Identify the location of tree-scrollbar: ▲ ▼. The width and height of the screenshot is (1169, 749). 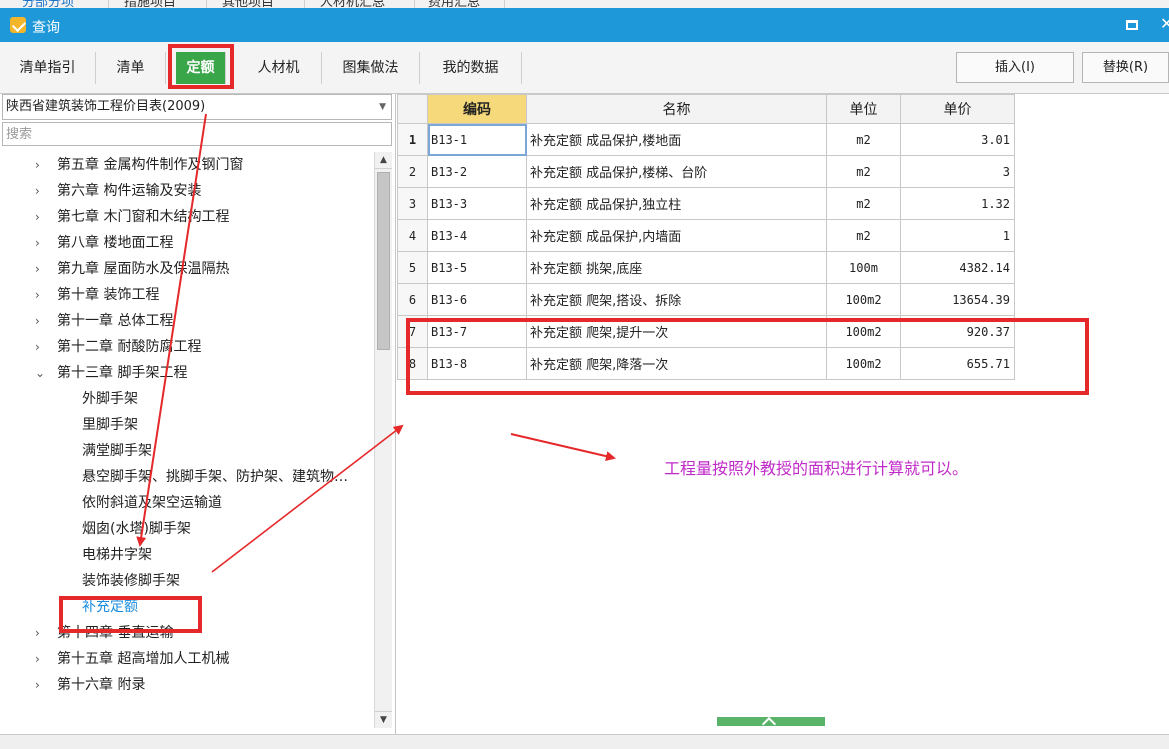
(383, 440).